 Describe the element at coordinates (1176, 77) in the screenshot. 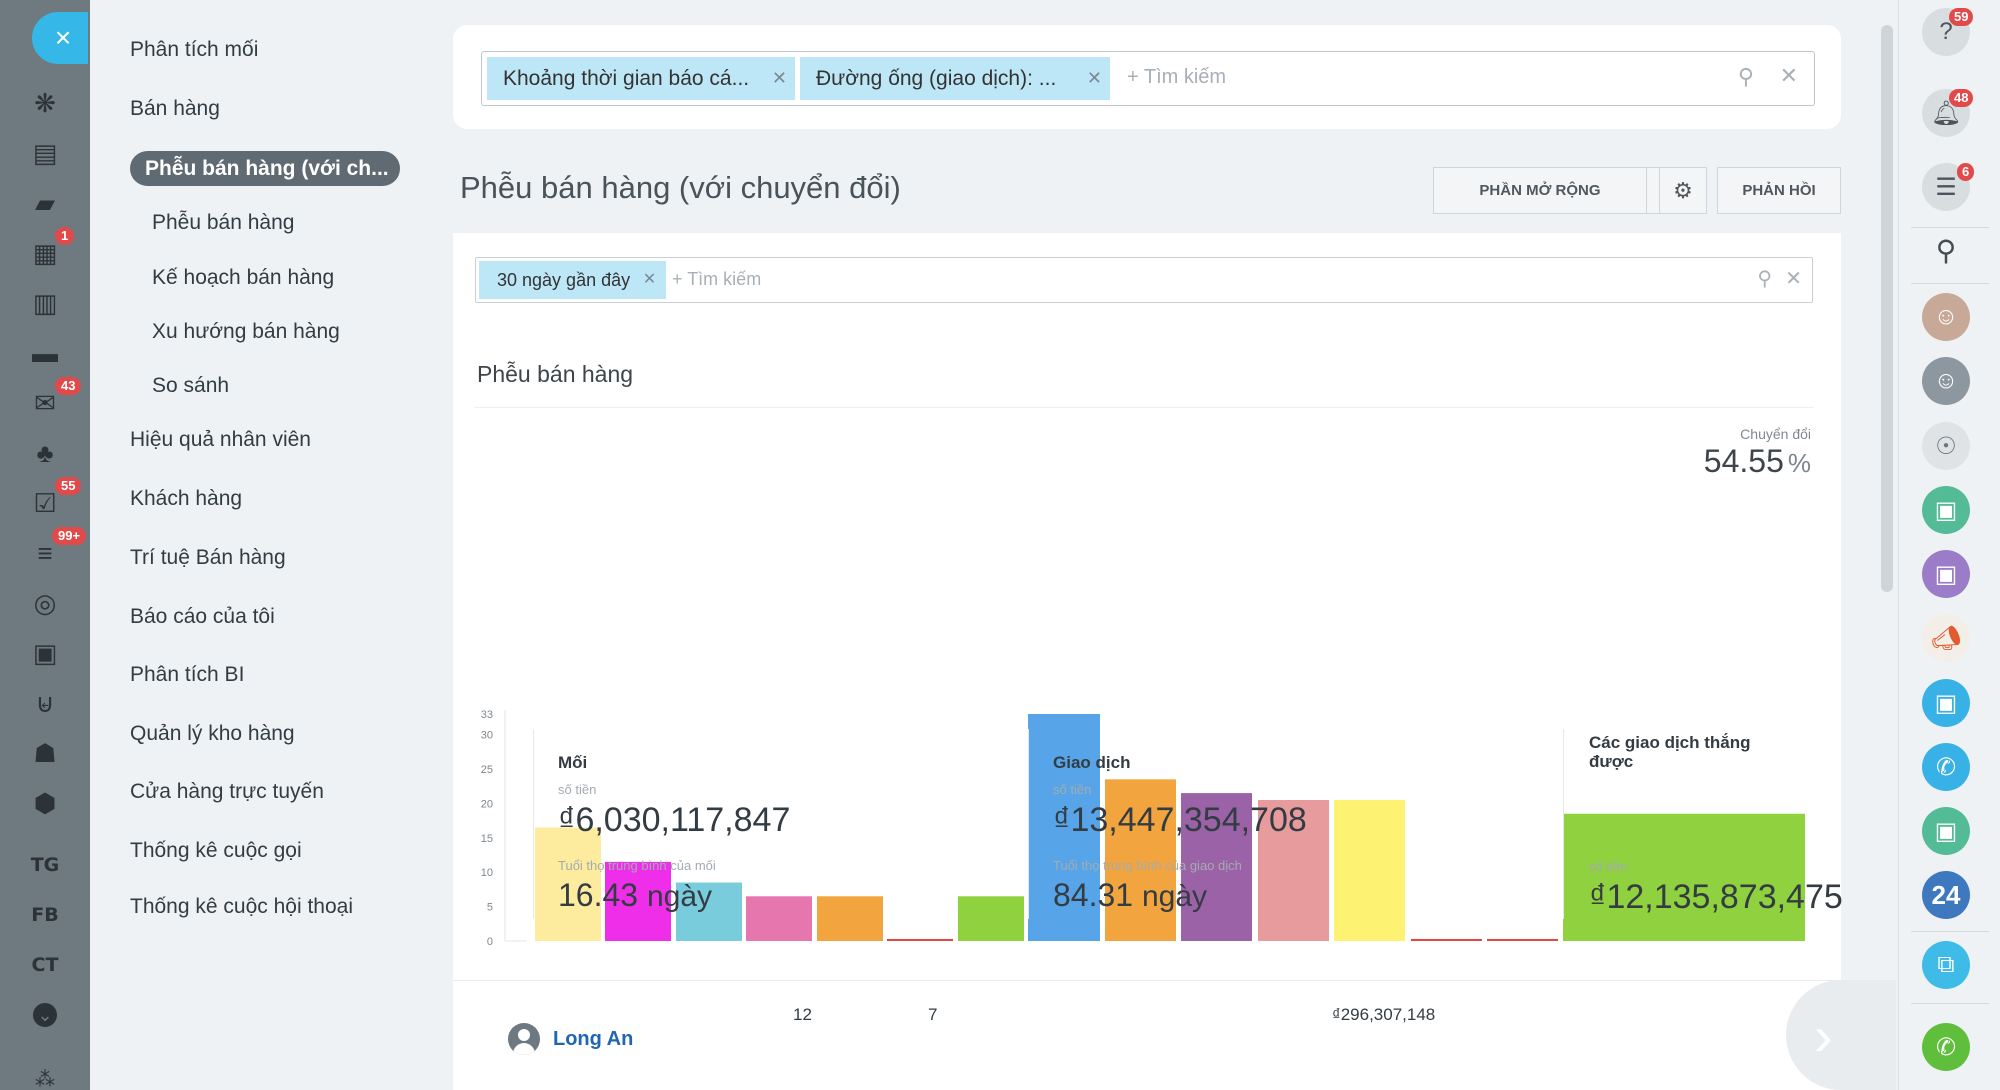

I see `search-input: + Tìm kiếm` at that location.